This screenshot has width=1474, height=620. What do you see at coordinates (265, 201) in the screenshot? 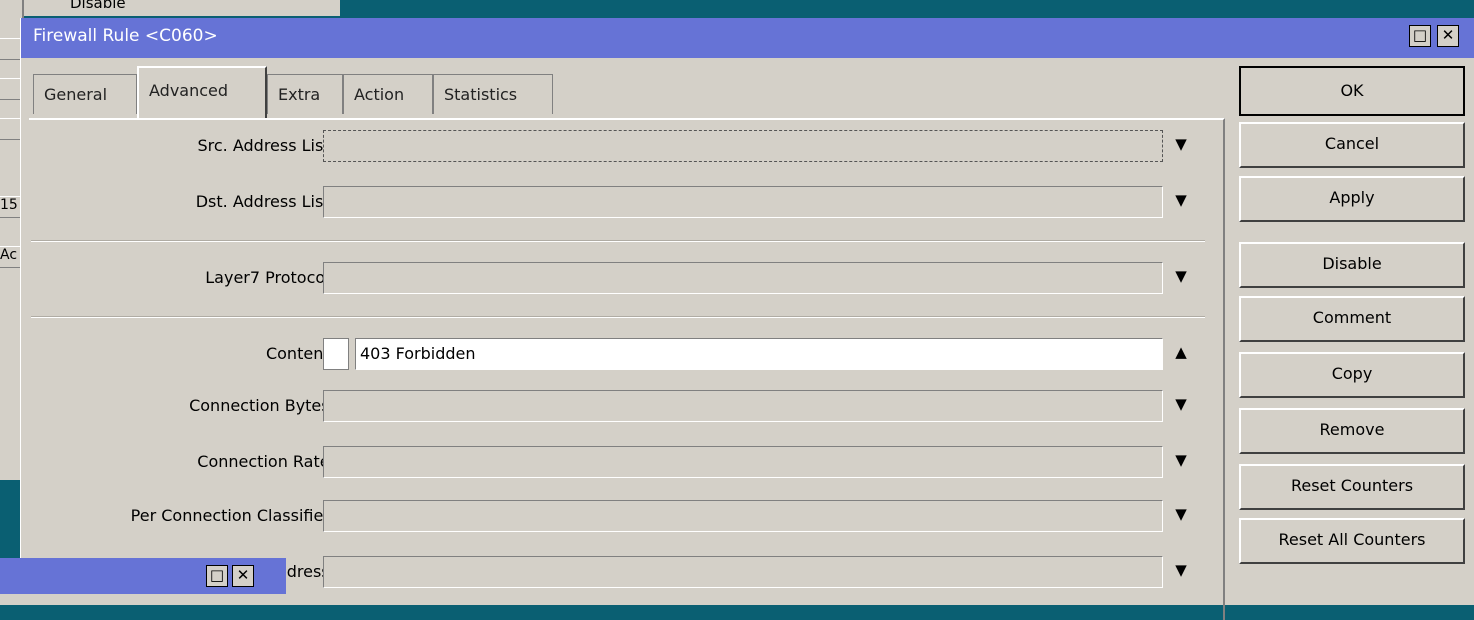
I see `field-label: Dst. Address List:` at bounding box center [265, 201].